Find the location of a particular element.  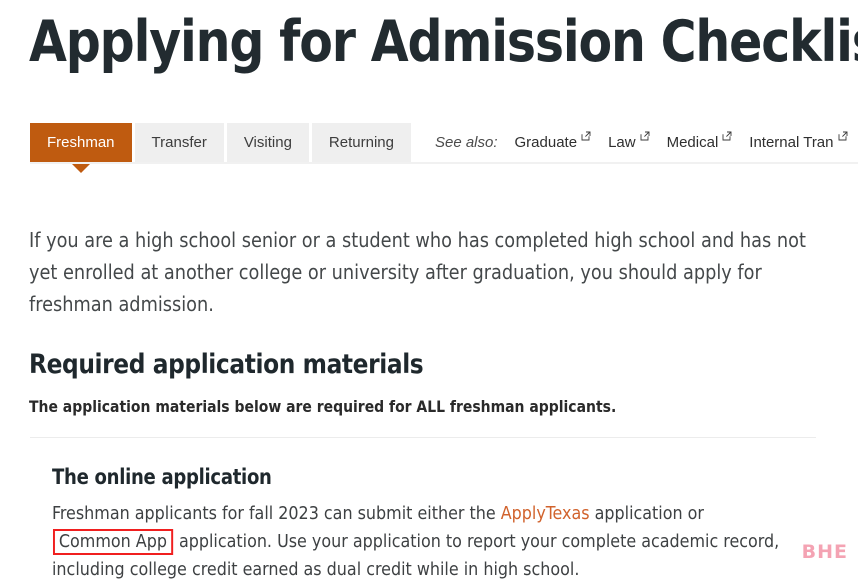

see-also-link-medical: Medical is located at coordinates (699, 141).